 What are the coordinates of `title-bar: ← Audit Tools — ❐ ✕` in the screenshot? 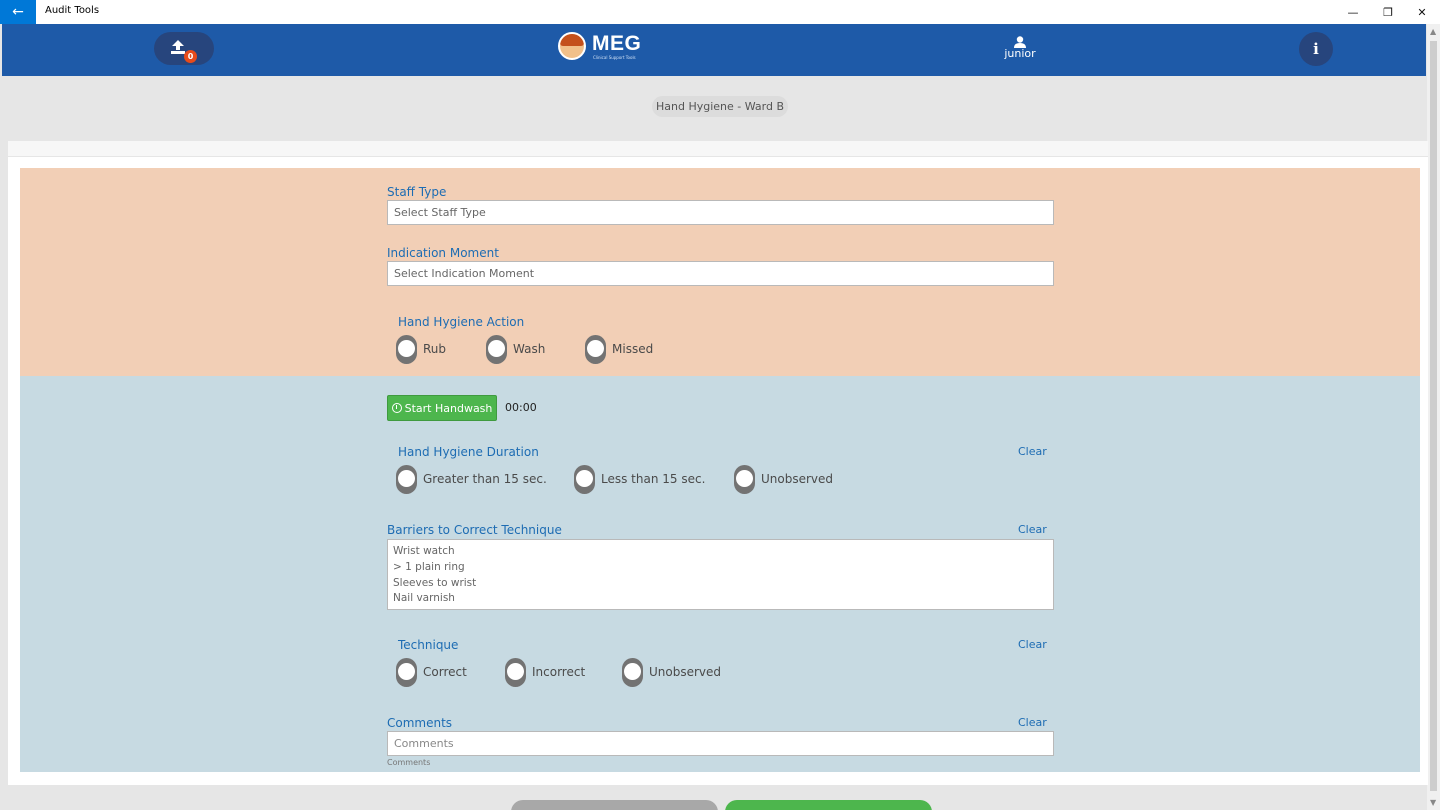 It's located at (720, 12).